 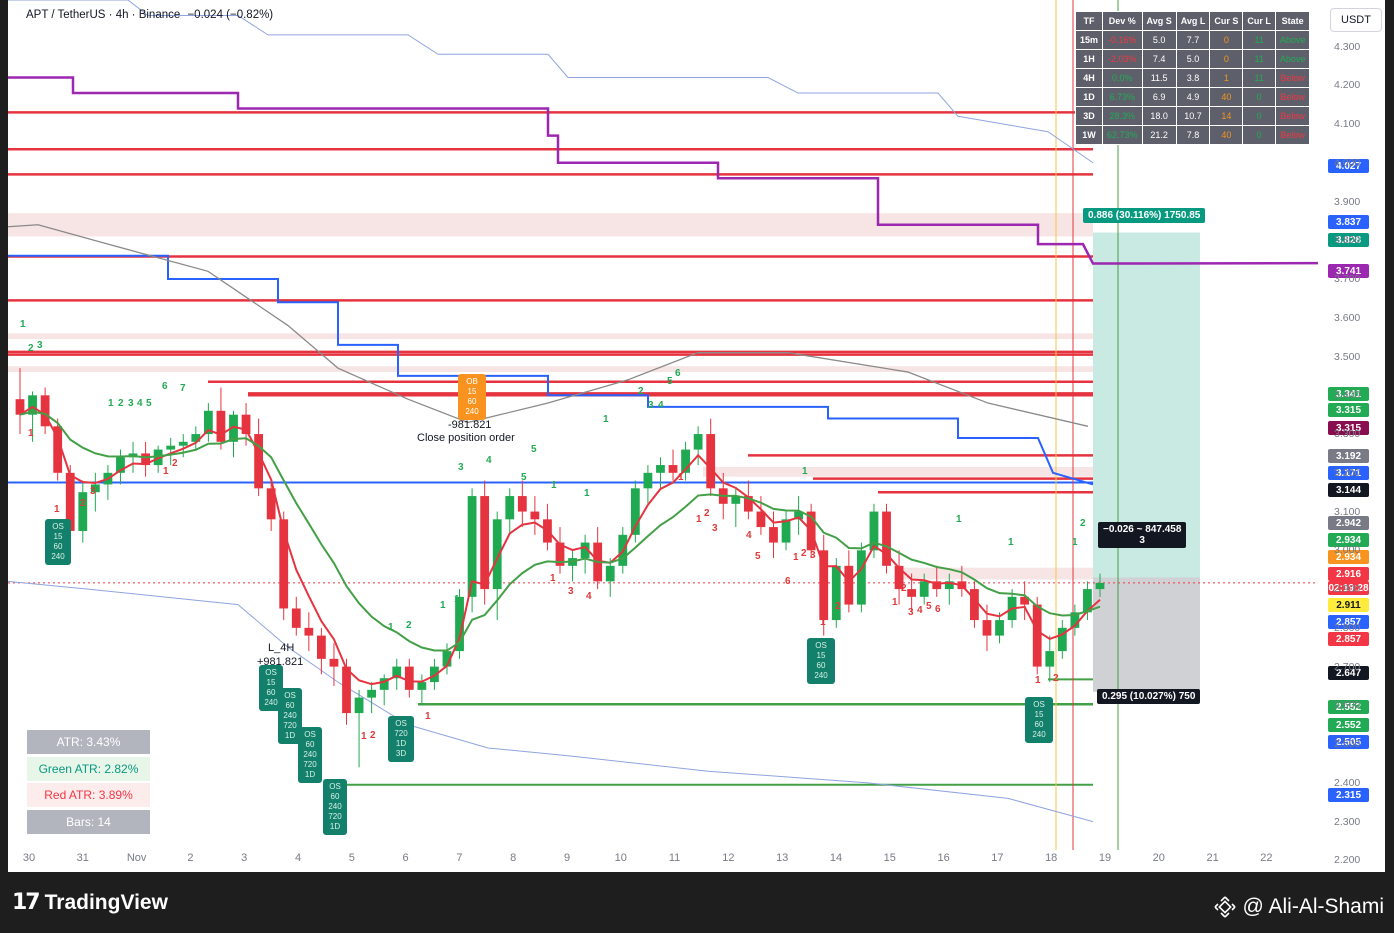 I want to click on ob-signal-box: OB 15 60 240, so click(x=472, y=397).